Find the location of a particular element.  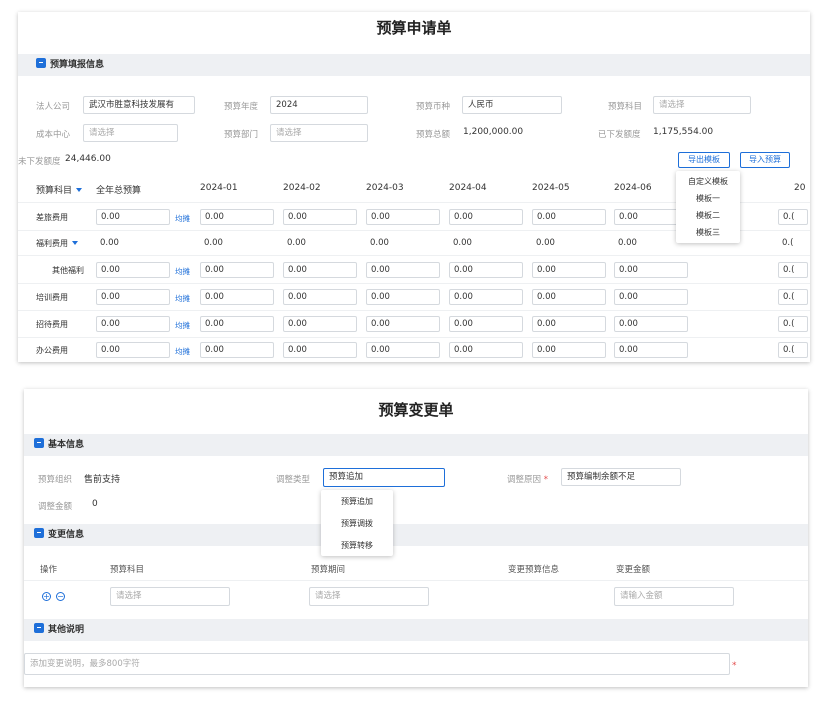

type-select: 预算追加 is located at coordinates (384, 477).